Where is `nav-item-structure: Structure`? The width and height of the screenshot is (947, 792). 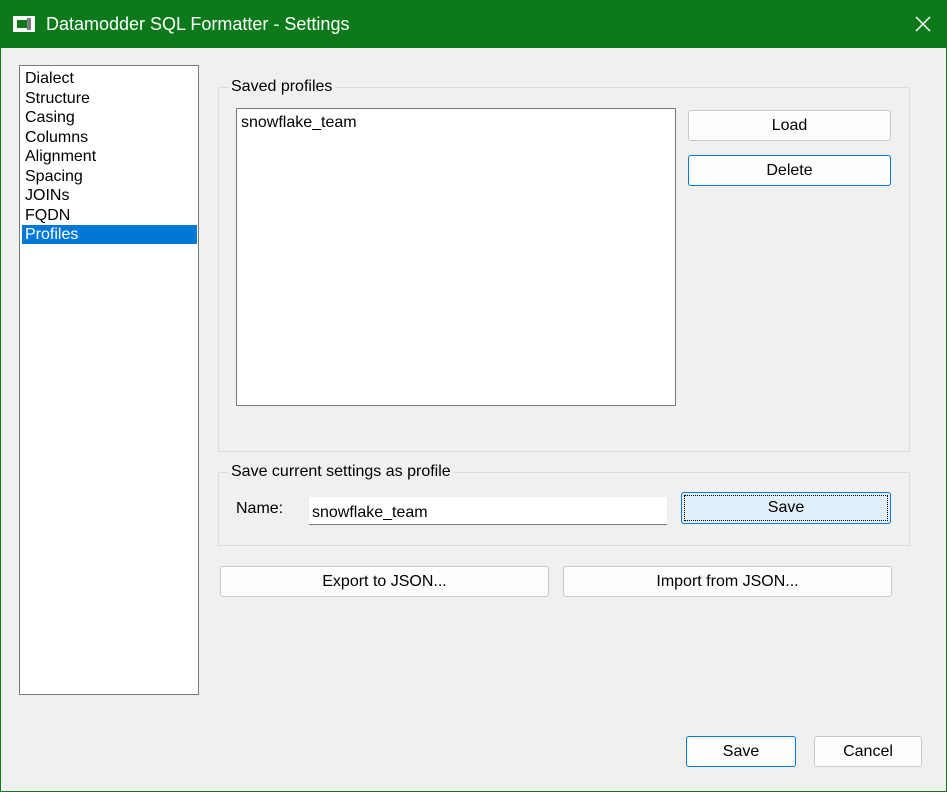 nav-item-structure: Structure is located at coordinates (109, 98).